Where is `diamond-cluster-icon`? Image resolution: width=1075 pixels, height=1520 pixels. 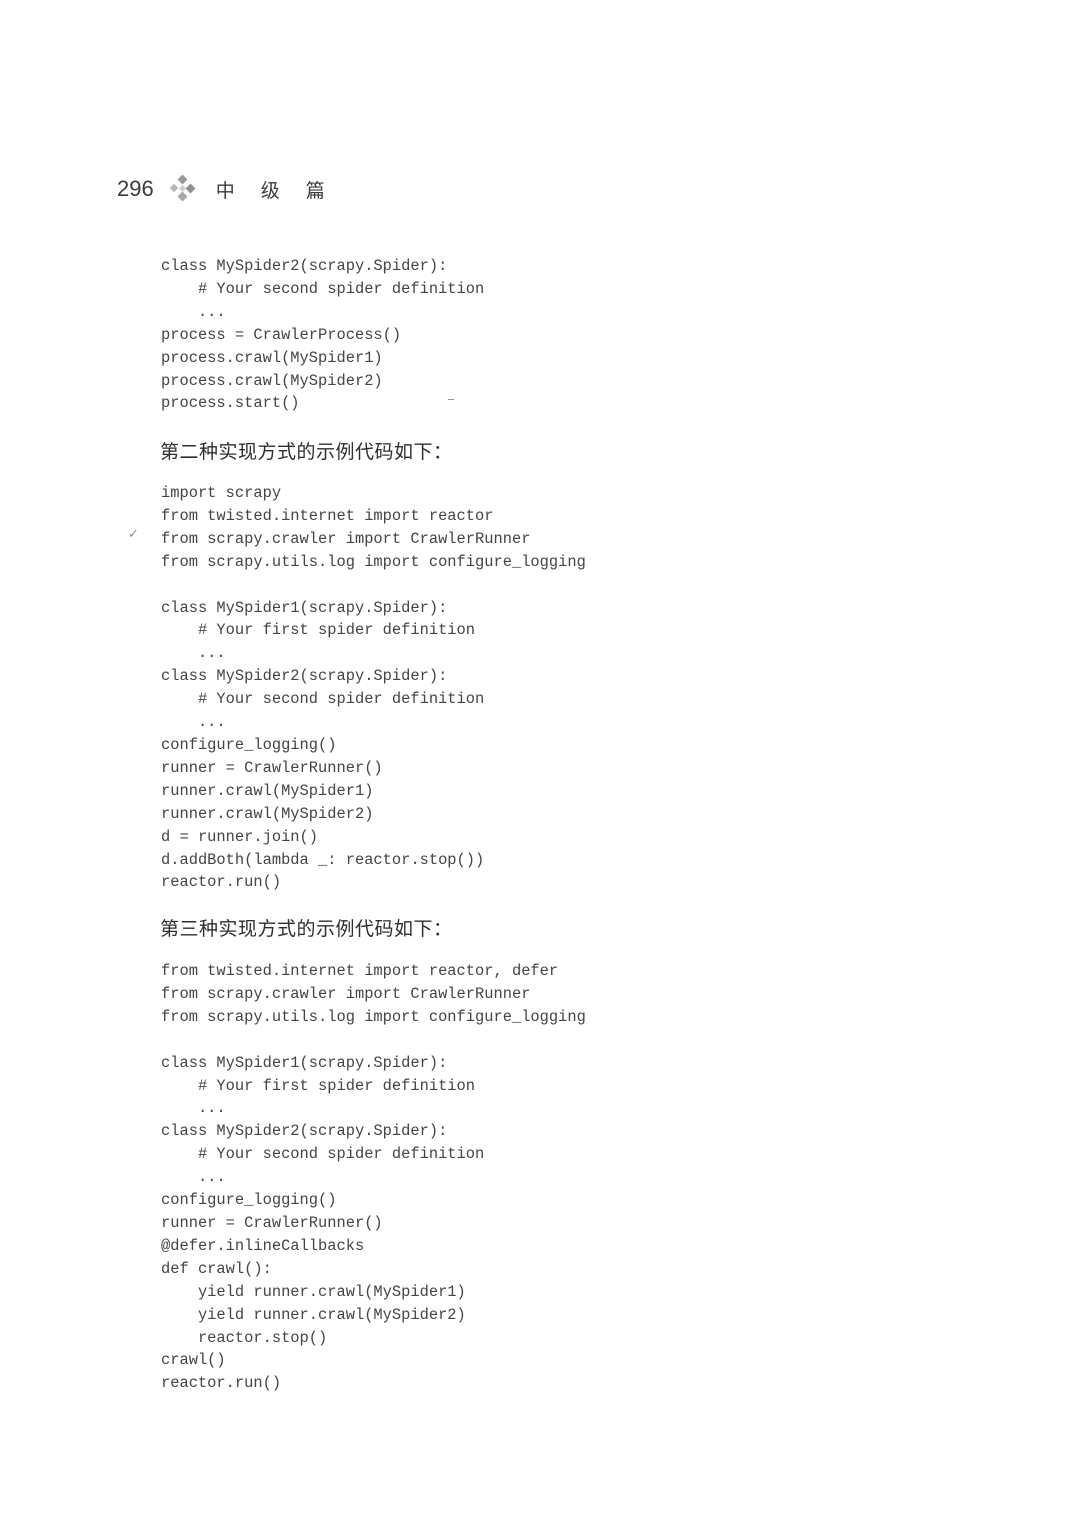 diamond-cluster-icon is located at coordinates (182, 188).